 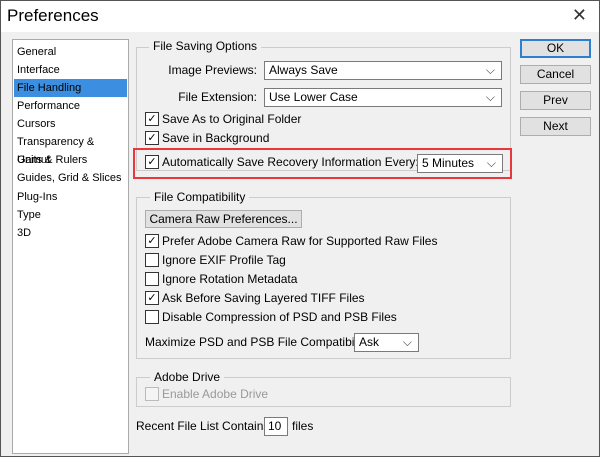 I want to click on ask-tiff-label: Ask Before Saving Layered TIFF Files, so click(x=263, y=298).